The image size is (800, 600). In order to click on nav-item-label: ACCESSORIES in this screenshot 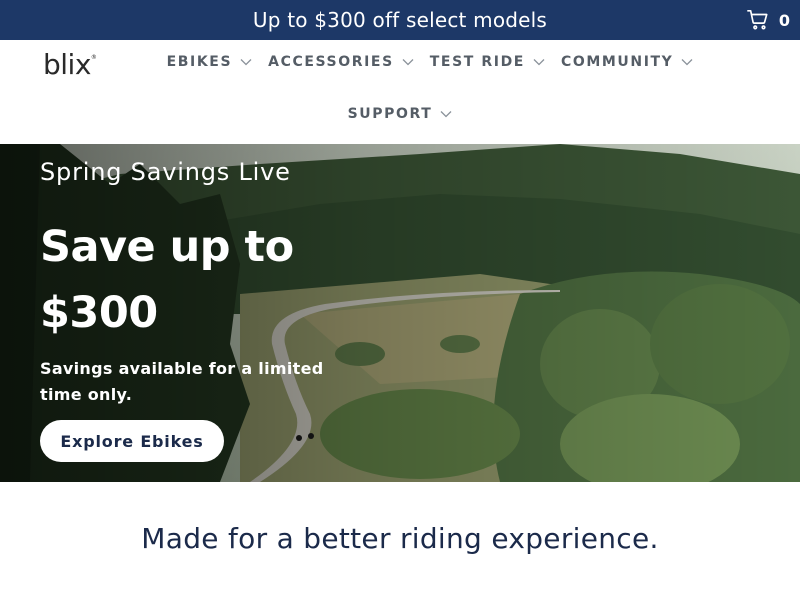, I will do `click(331, 62)`.